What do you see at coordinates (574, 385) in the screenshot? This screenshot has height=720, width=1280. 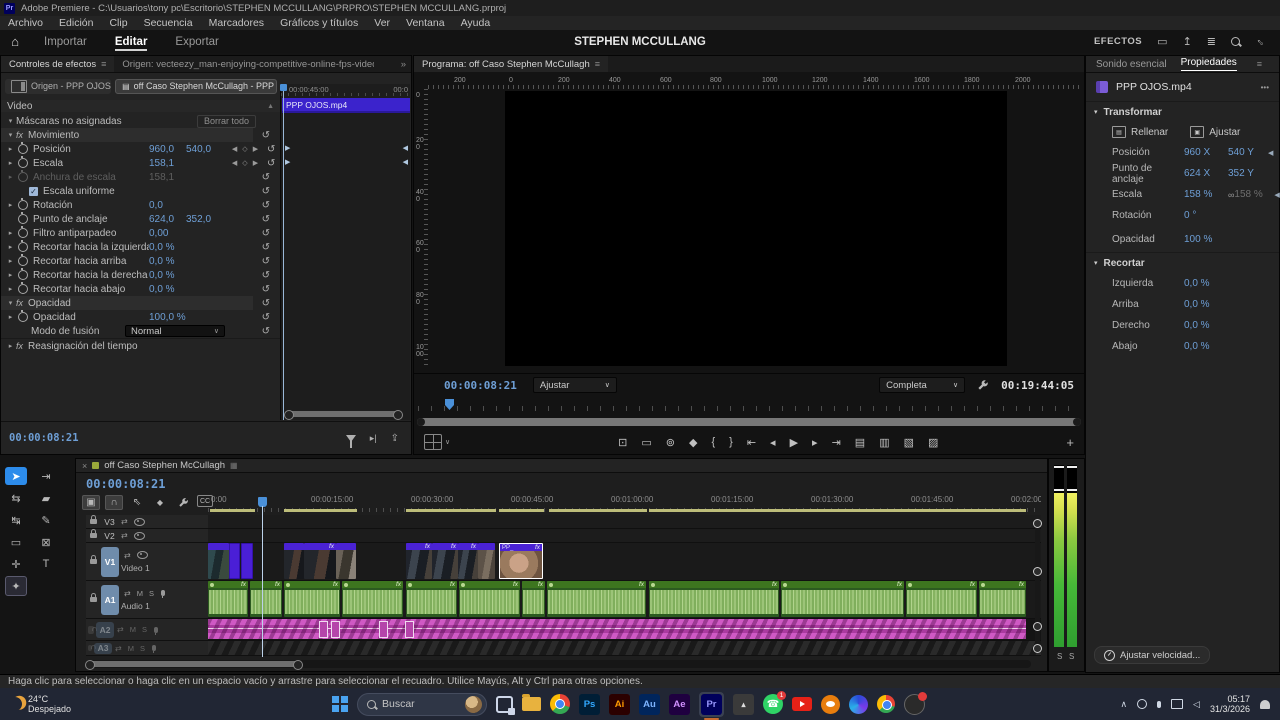 I see `zoom-level-dropdown: Ajustar ∨` at bounding box center [574, 385].